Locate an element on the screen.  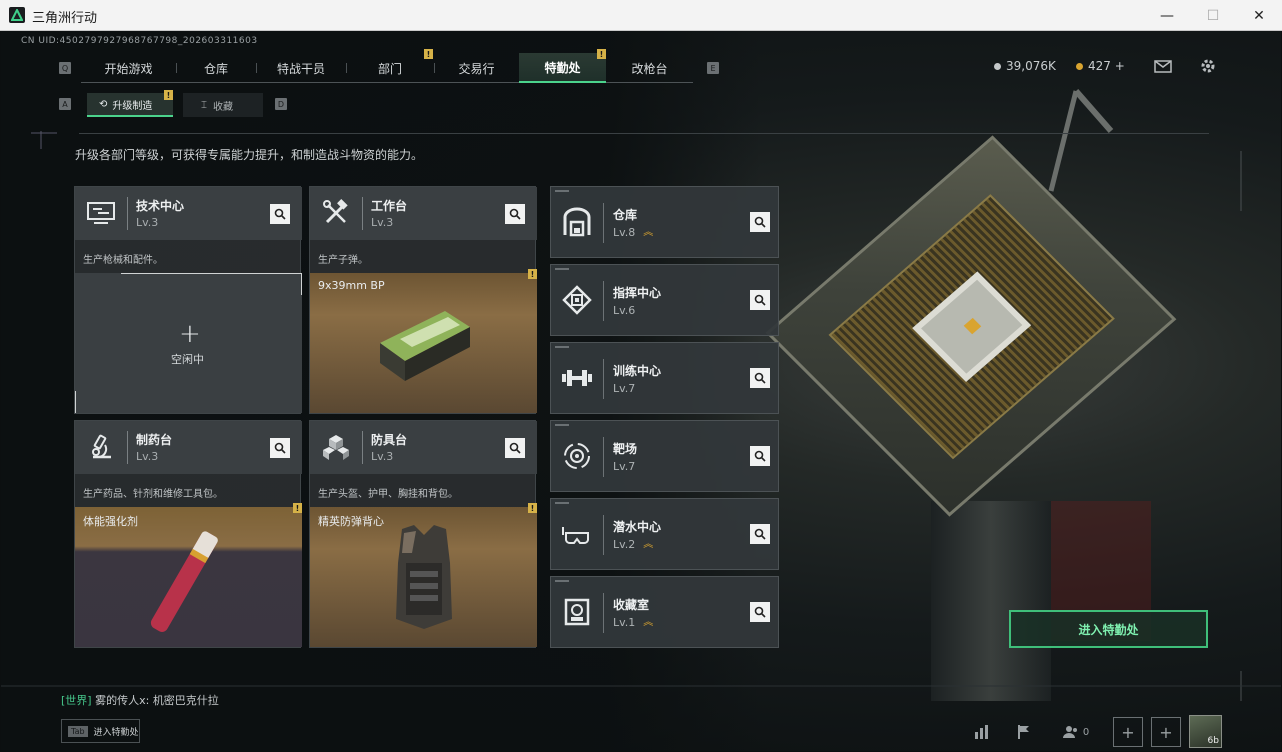
page-description: 升级各部门等级，可获得专属能力提升，和制造战斗物资的能力。 is located at coordinates (249, 155).